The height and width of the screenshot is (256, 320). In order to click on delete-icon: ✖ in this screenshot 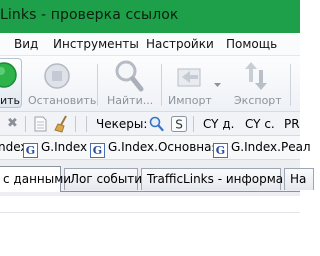, I will do `click(12, 124)`.